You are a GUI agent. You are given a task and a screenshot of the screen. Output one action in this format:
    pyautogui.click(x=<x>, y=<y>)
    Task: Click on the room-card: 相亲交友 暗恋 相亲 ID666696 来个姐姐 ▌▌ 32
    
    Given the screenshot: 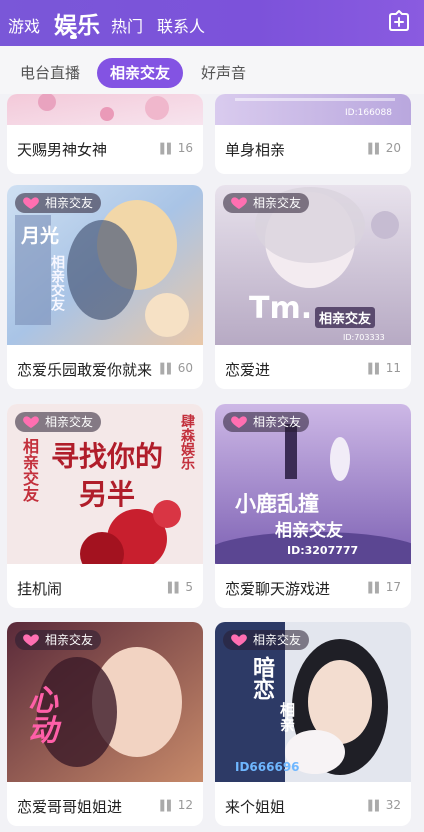 What is the action you would take?
    pyautogui.click(x=313, y=724)
    